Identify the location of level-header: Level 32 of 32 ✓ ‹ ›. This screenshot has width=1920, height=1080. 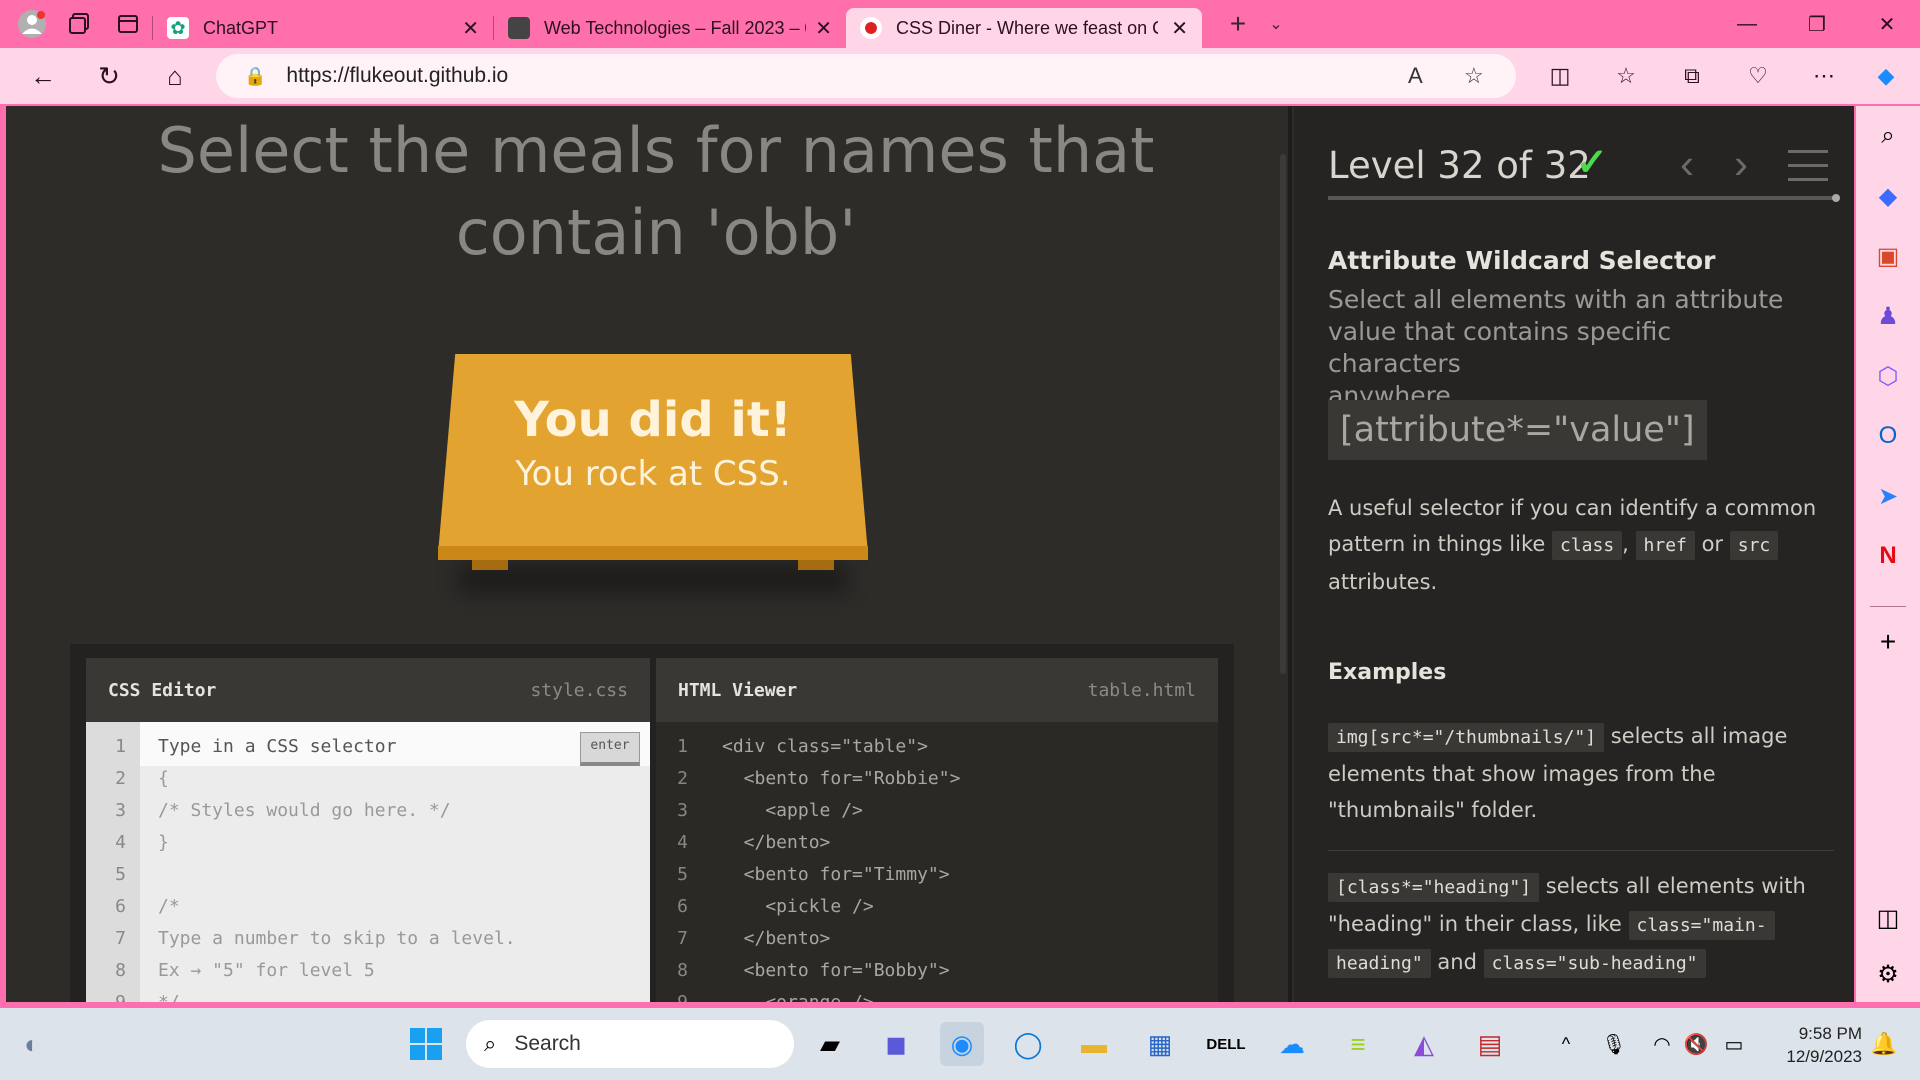
(1581, 166).